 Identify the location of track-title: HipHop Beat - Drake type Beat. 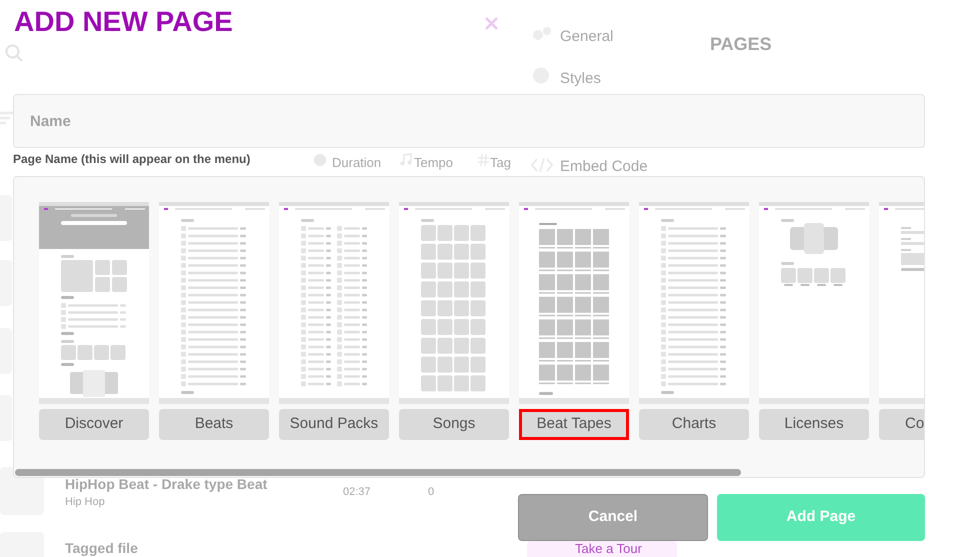
(166, 484).